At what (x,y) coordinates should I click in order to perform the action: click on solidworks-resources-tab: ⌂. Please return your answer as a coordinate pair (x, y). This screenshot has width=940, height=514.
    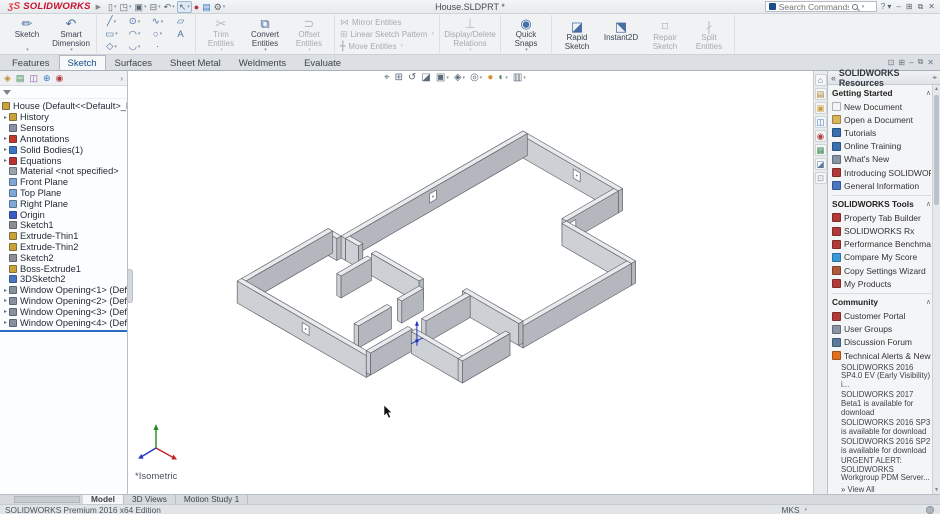
    Looking at the image, I should click on (820, 80).